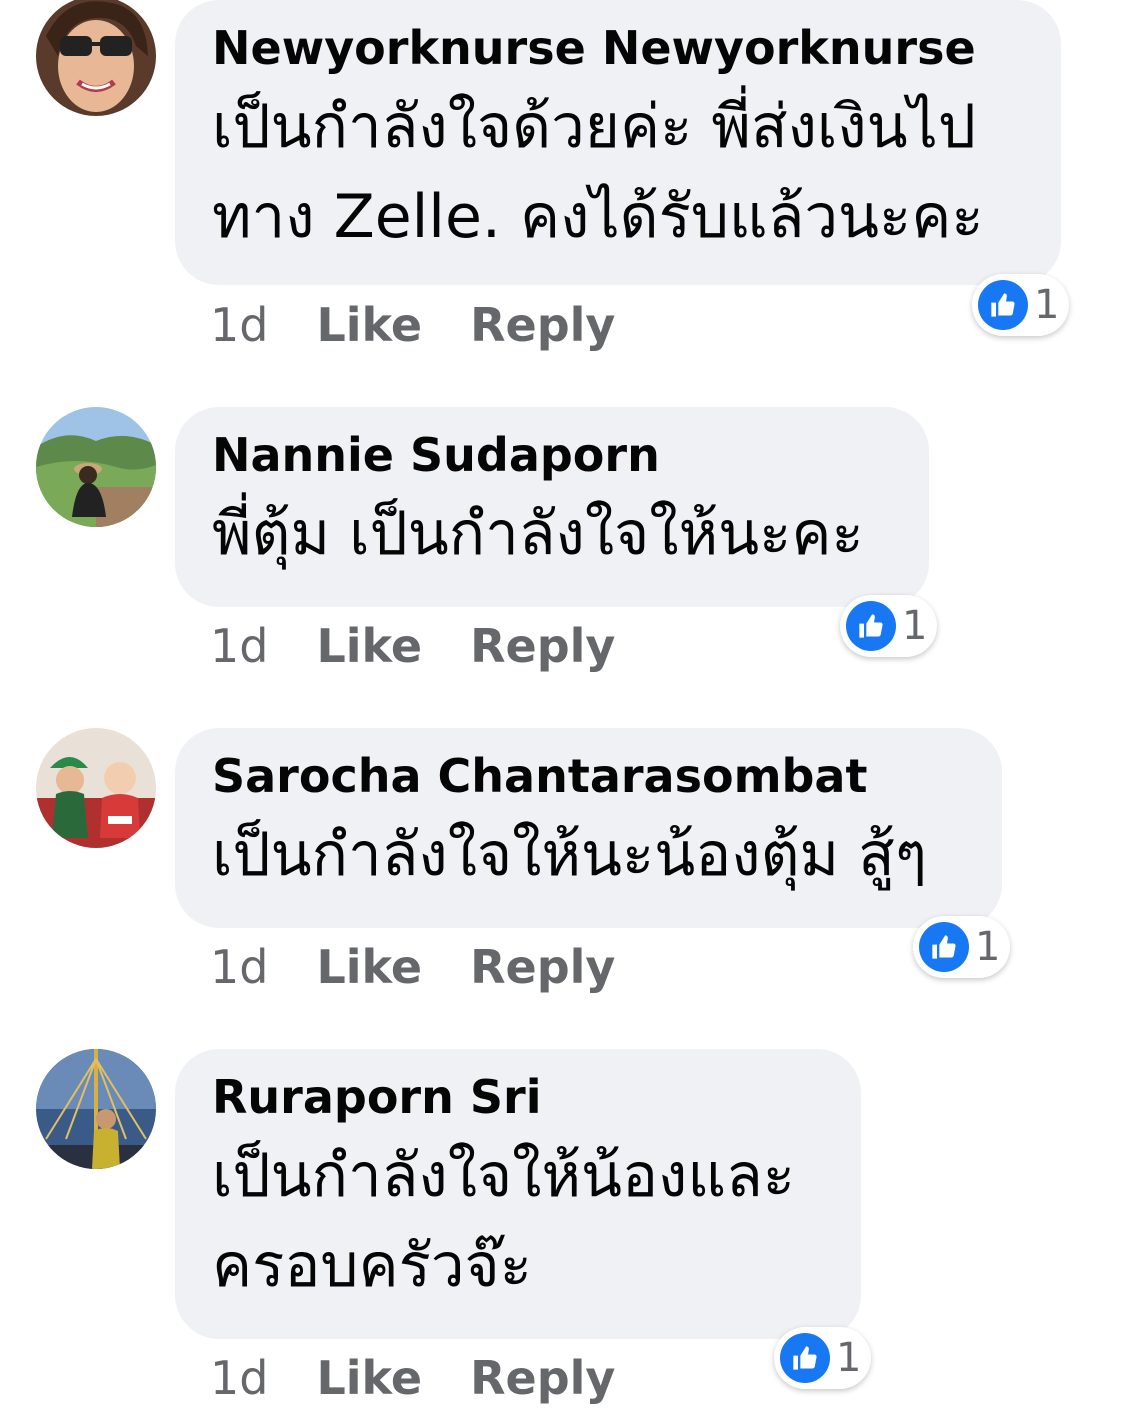  I want to click on comment-author: Newyorknurse Newyorknurse, so click(618, 48).